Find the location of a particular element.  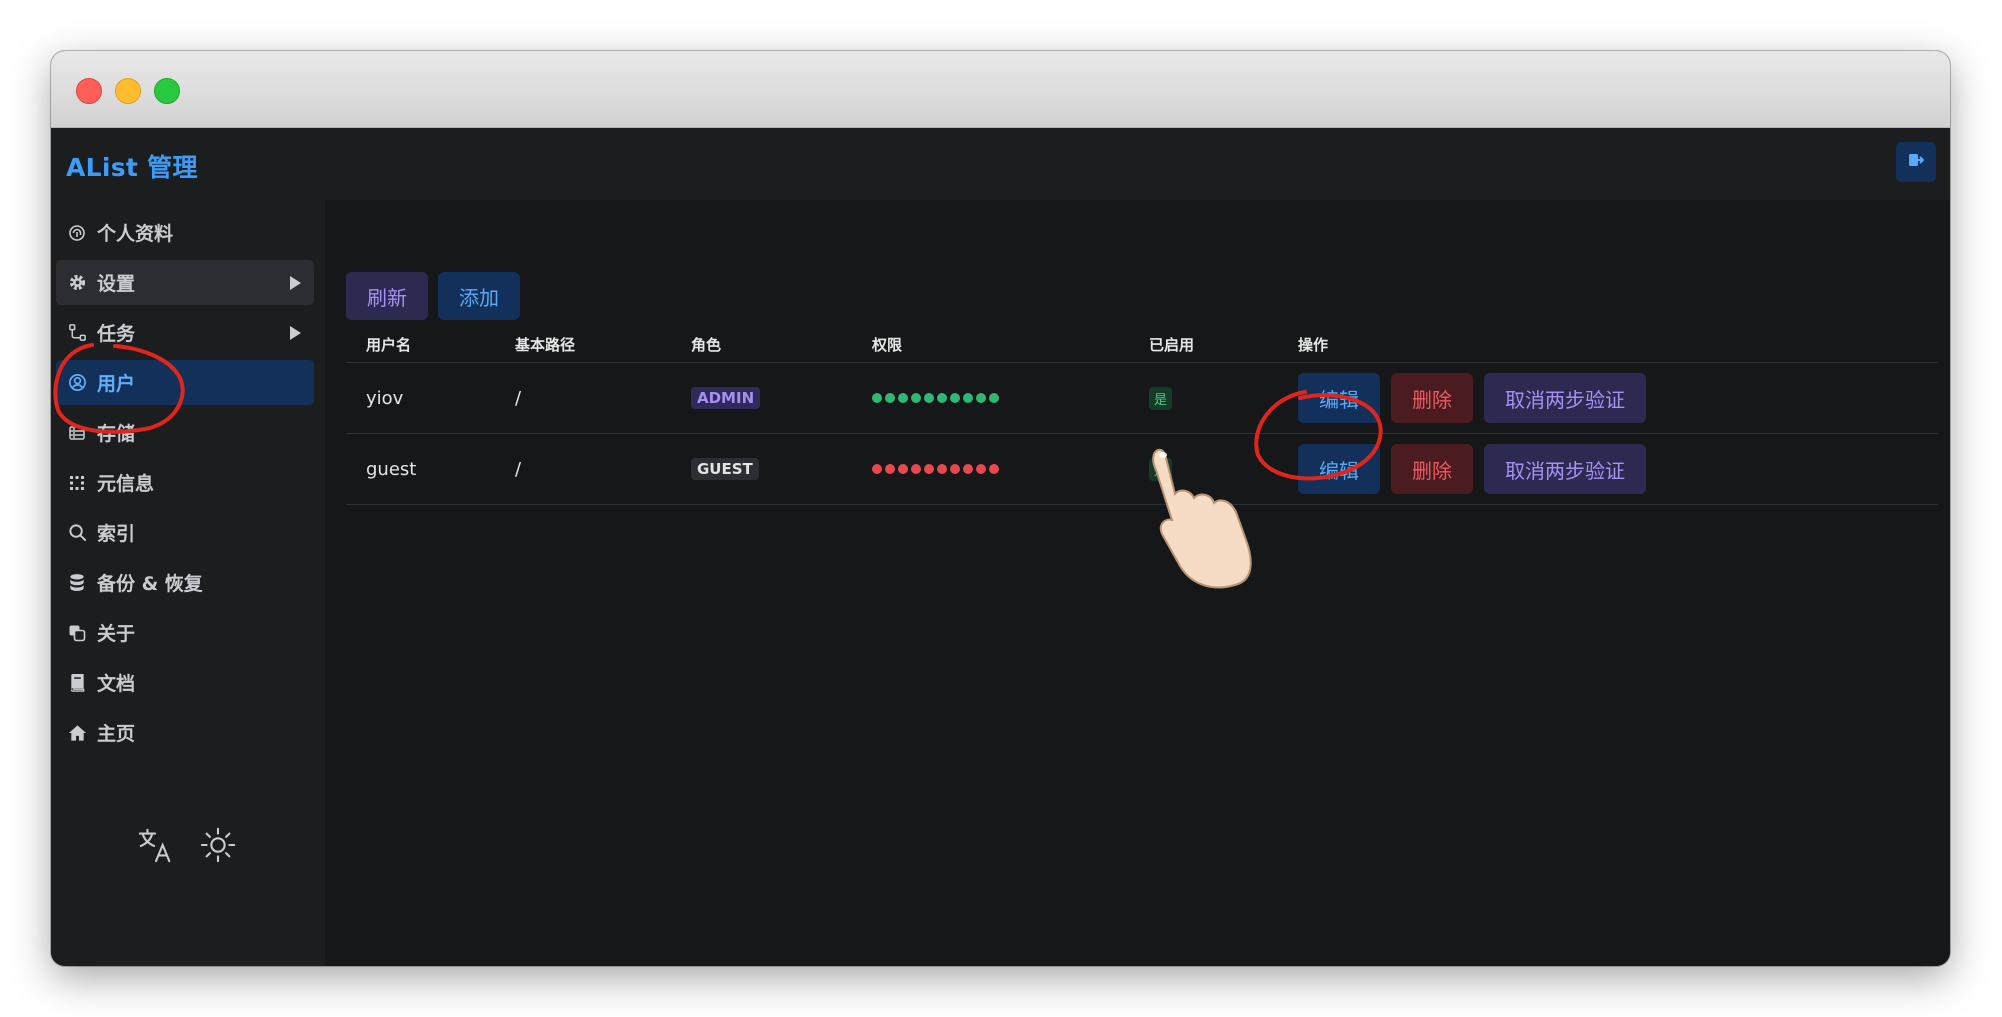

role-cell: GUEST is located at coordinates (781, 469).